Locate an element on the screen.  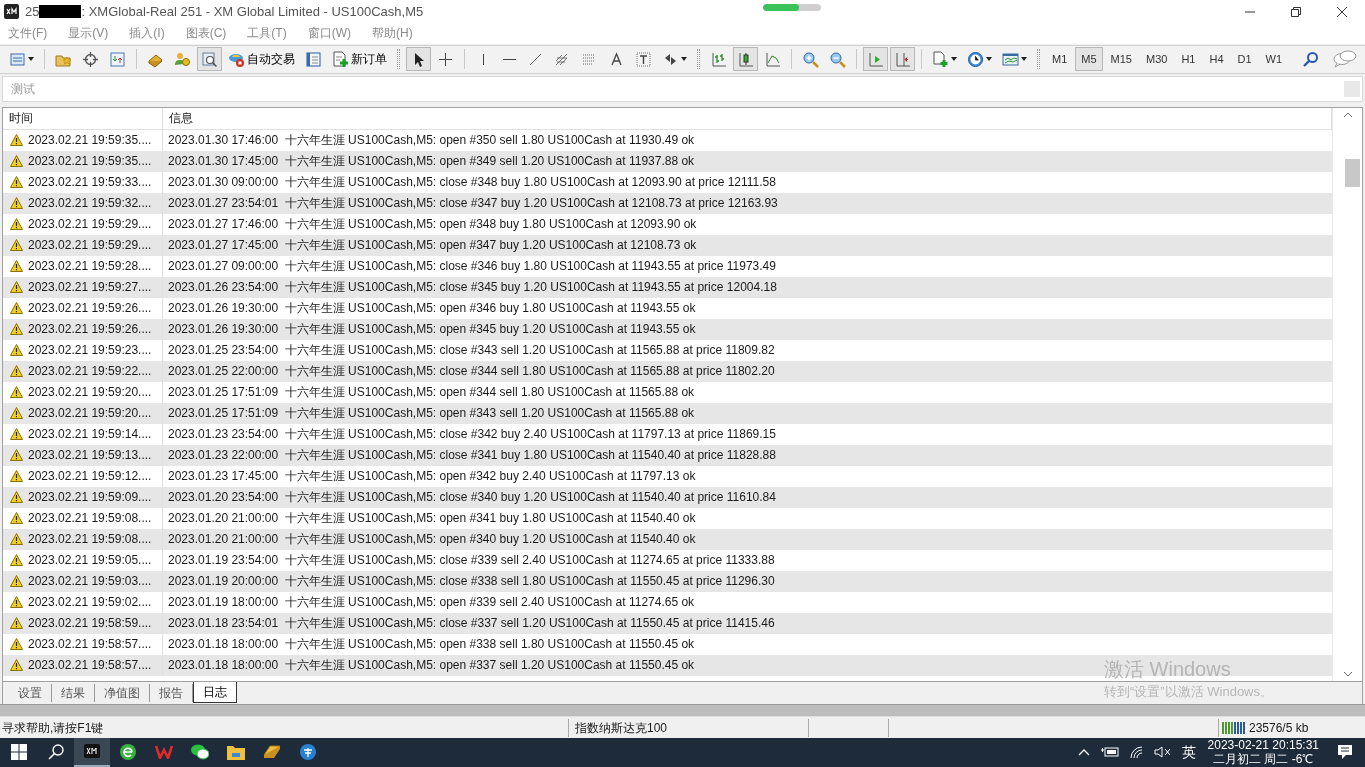
folder-icon is located at coordinates (236, 752).